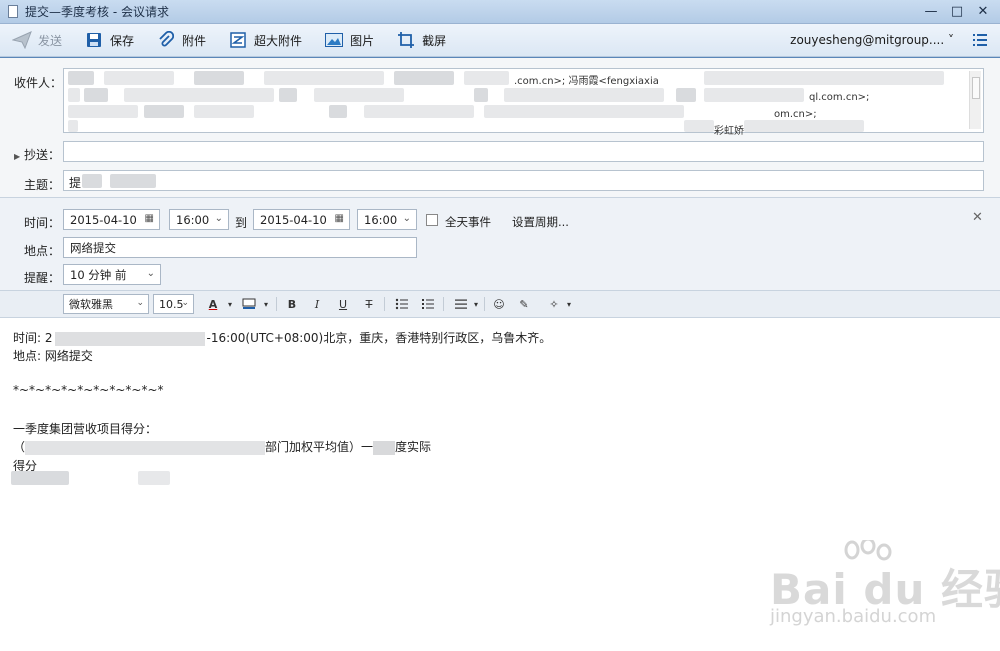 The width and height of the screenshot is (1000, 651). I want to click on location-input: 网络提交, so click(240, 247).